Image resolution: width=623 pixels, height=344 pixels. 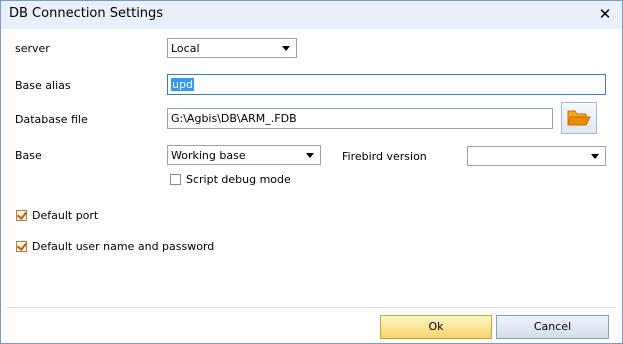 I want to click on base-alias-input: upd, so click(x=386, y=84).